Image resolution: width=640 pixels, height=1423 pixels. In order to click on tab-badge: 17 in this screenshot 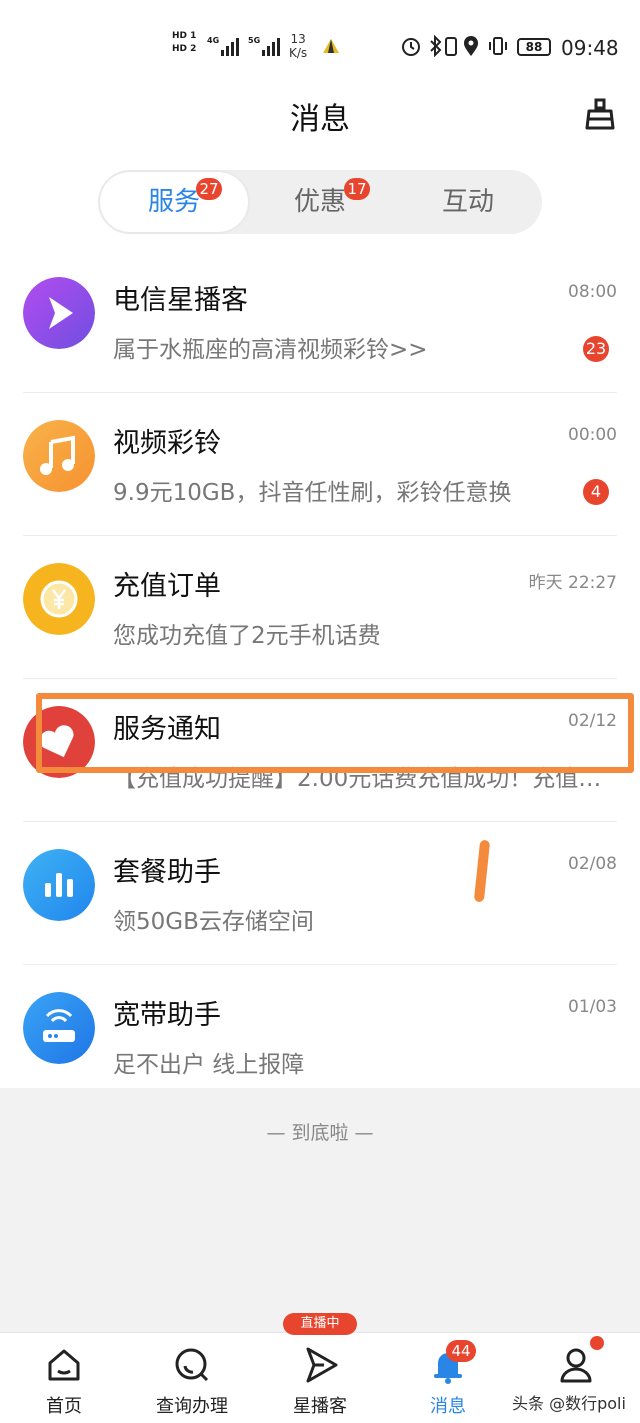, I will do `click(357, 189)`.